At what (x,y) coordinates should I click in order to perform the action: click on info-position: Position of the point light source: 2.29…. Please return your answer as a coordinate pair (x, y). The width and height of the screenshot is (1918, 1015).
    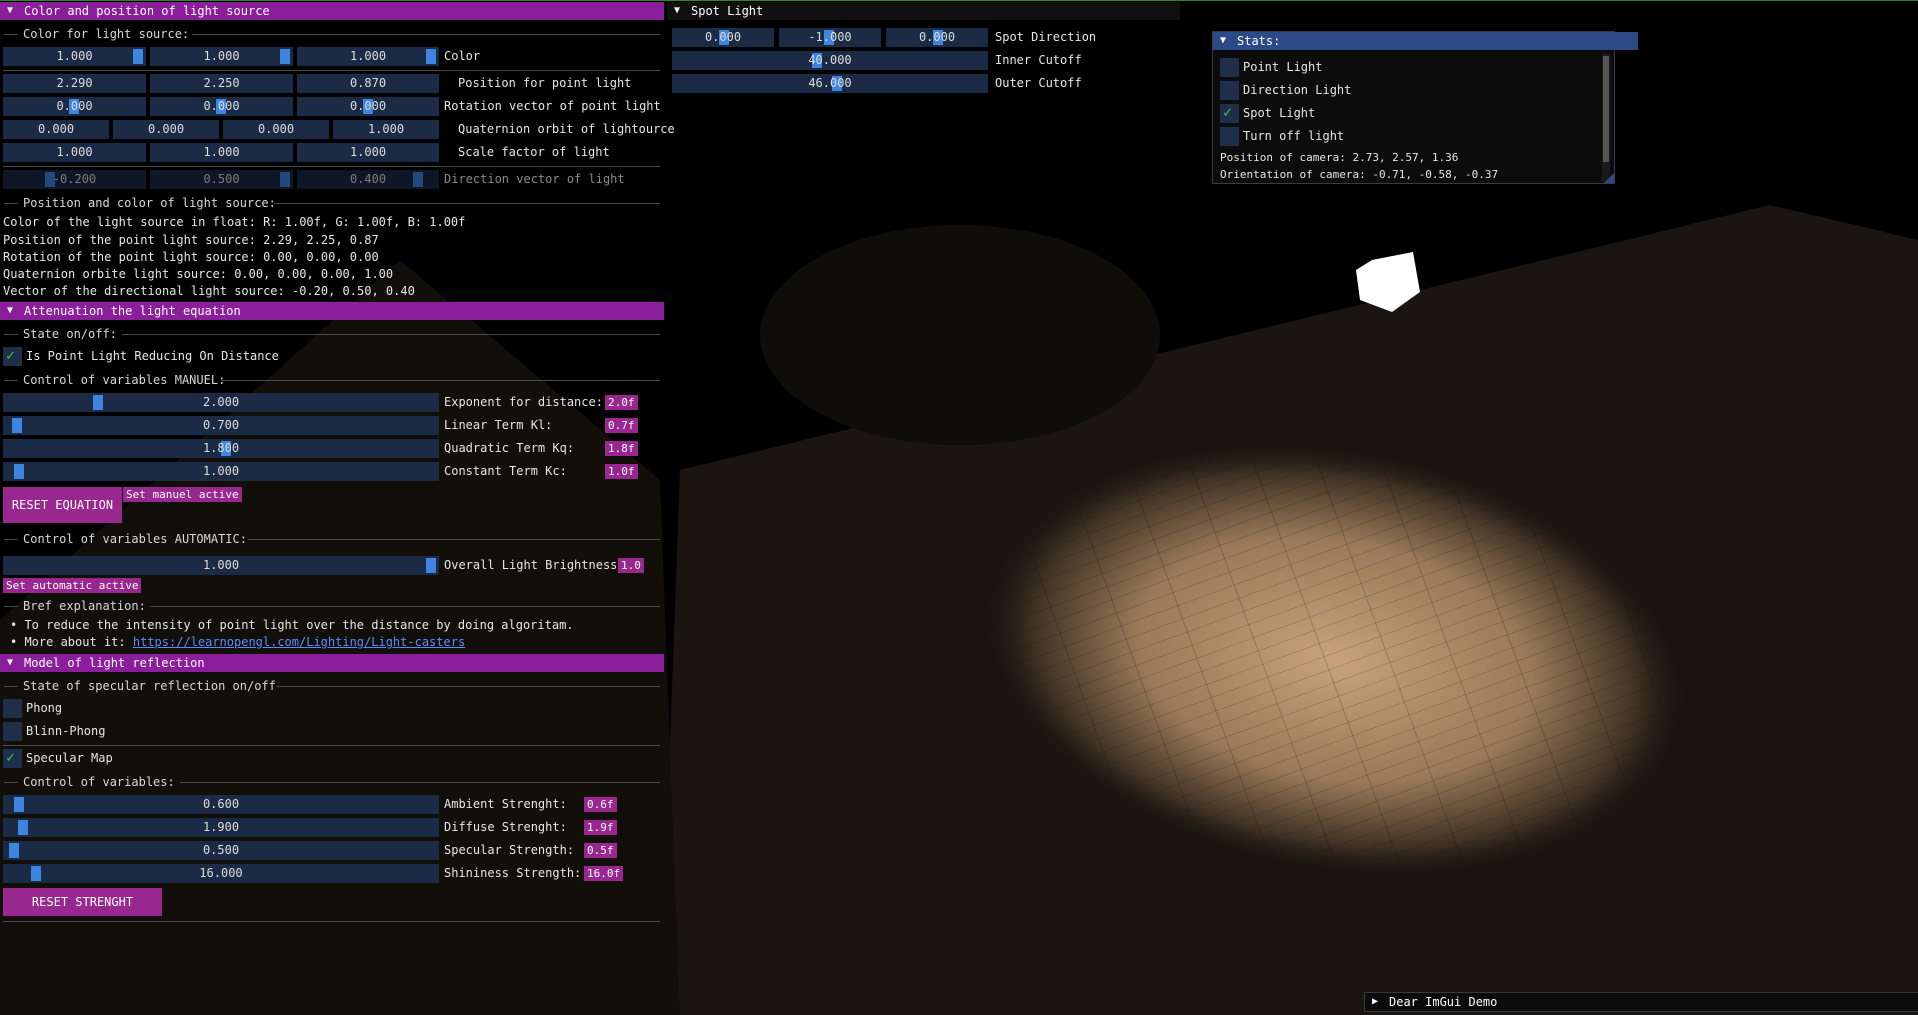
    Looking at the image, I should click on (191, 240).